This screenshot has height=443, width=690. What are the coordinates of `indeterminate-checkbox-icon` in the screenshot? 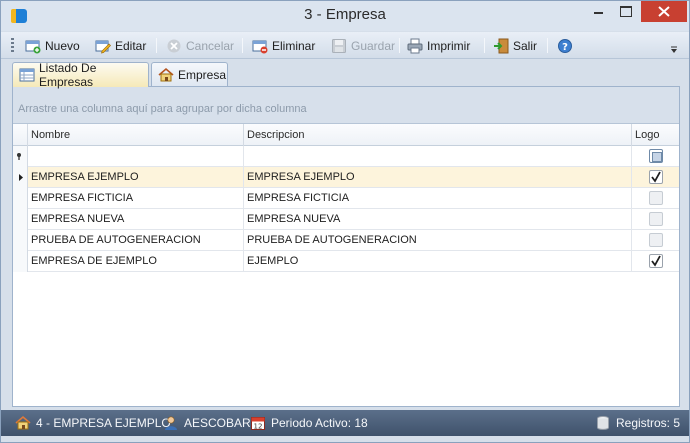 It's located at (656, 156).